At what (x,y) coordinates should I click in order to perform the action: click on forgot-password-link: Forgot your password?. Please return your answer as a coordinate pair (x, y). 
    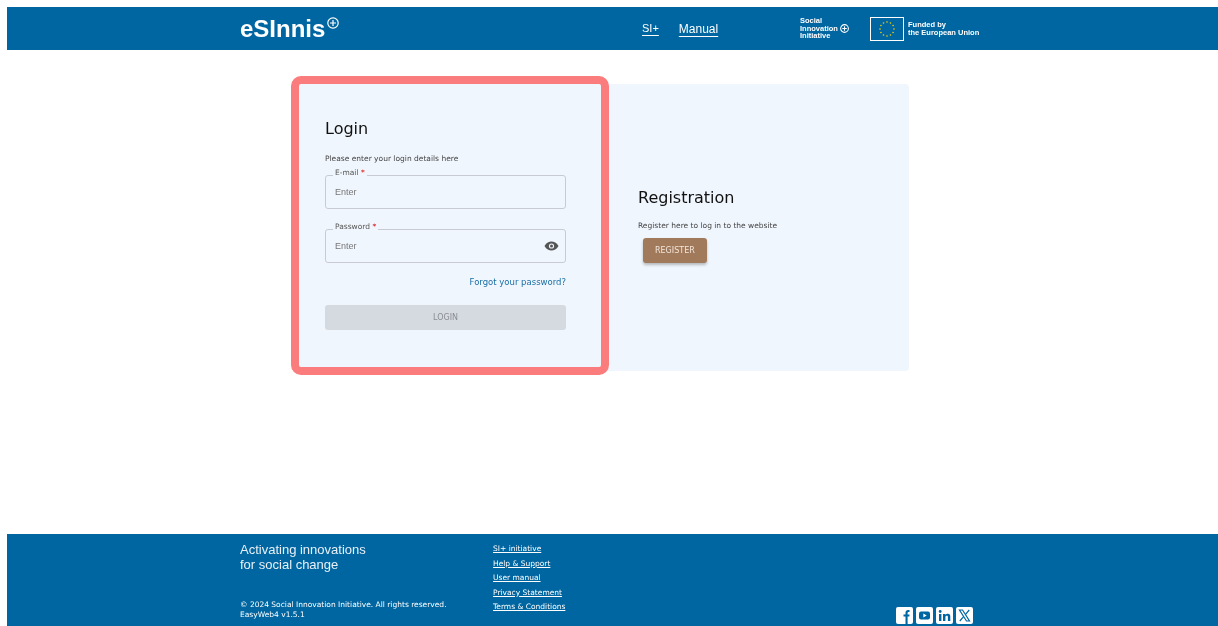
    Looking at the image, I should click on (517, 282).